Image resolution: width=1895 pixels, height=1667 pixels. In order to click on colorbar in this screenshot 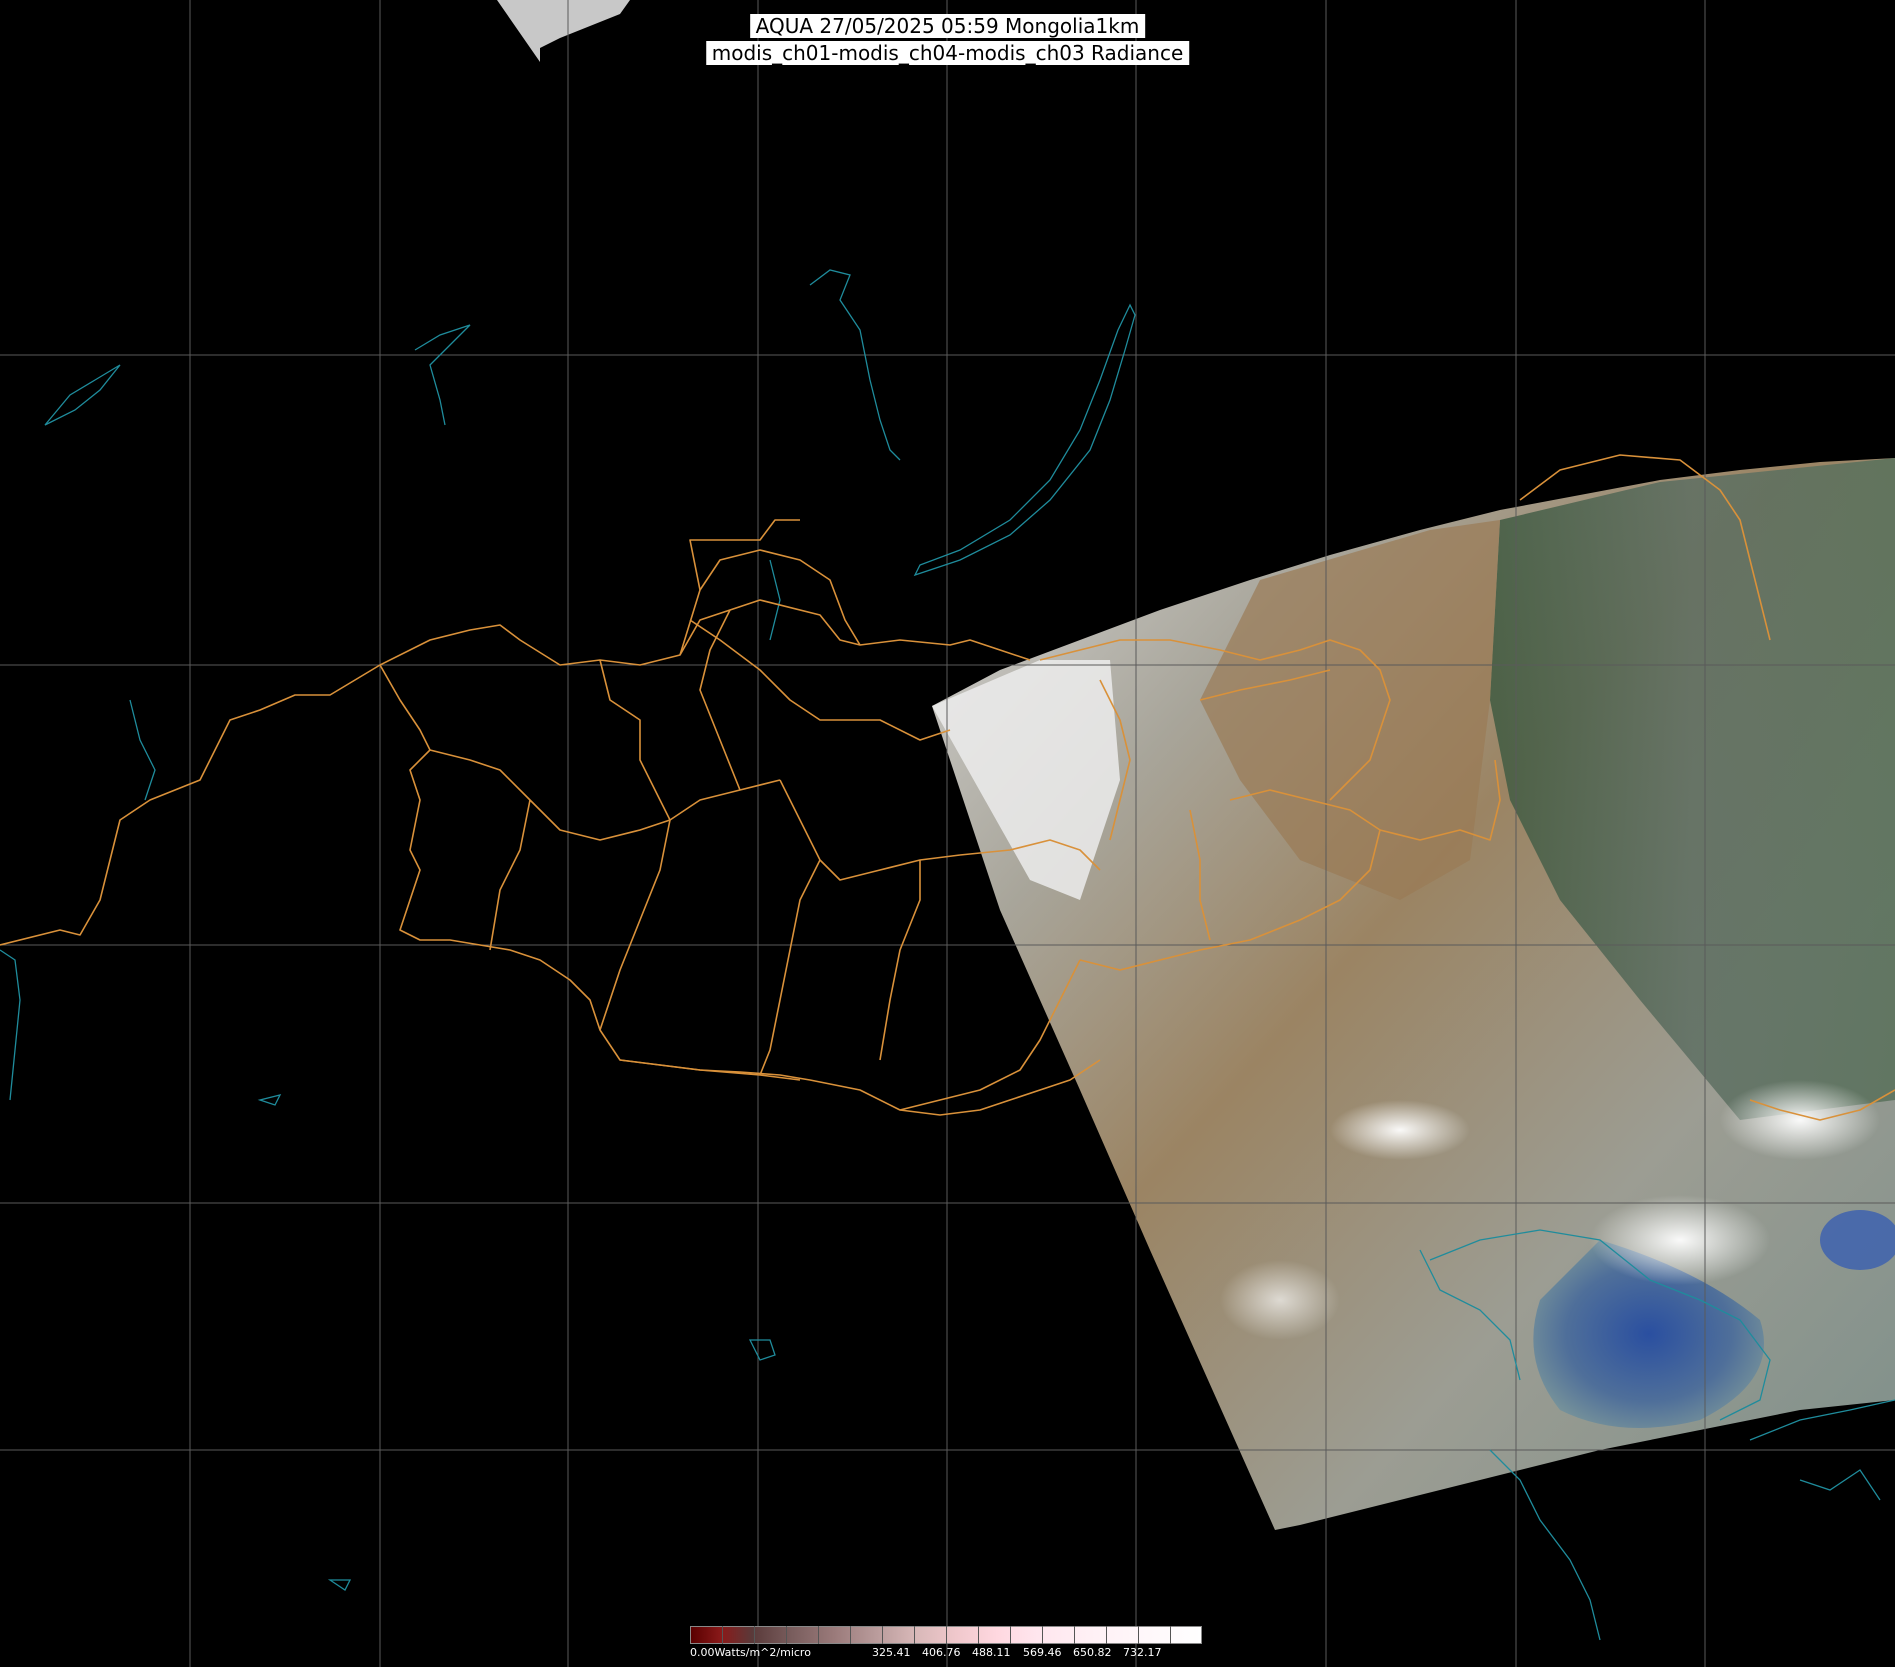, I will do `click(946, 1636)`.